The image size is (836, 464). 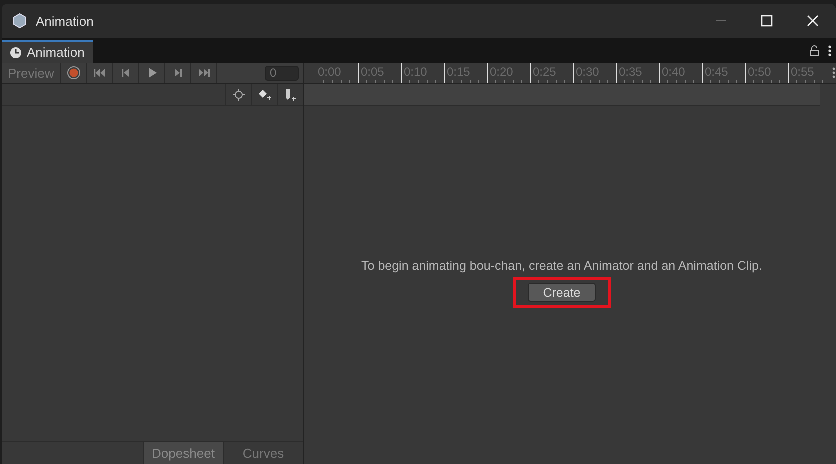 I want to click on marker-plus-icon, so click(x=291, y=95).